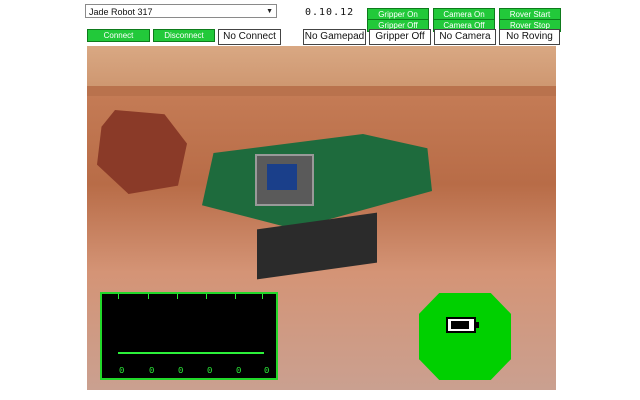  What do you see at coordinates (249, 37) in the screenshot?
I see `connect-status: No Connect` at bounding box center [249, 37].